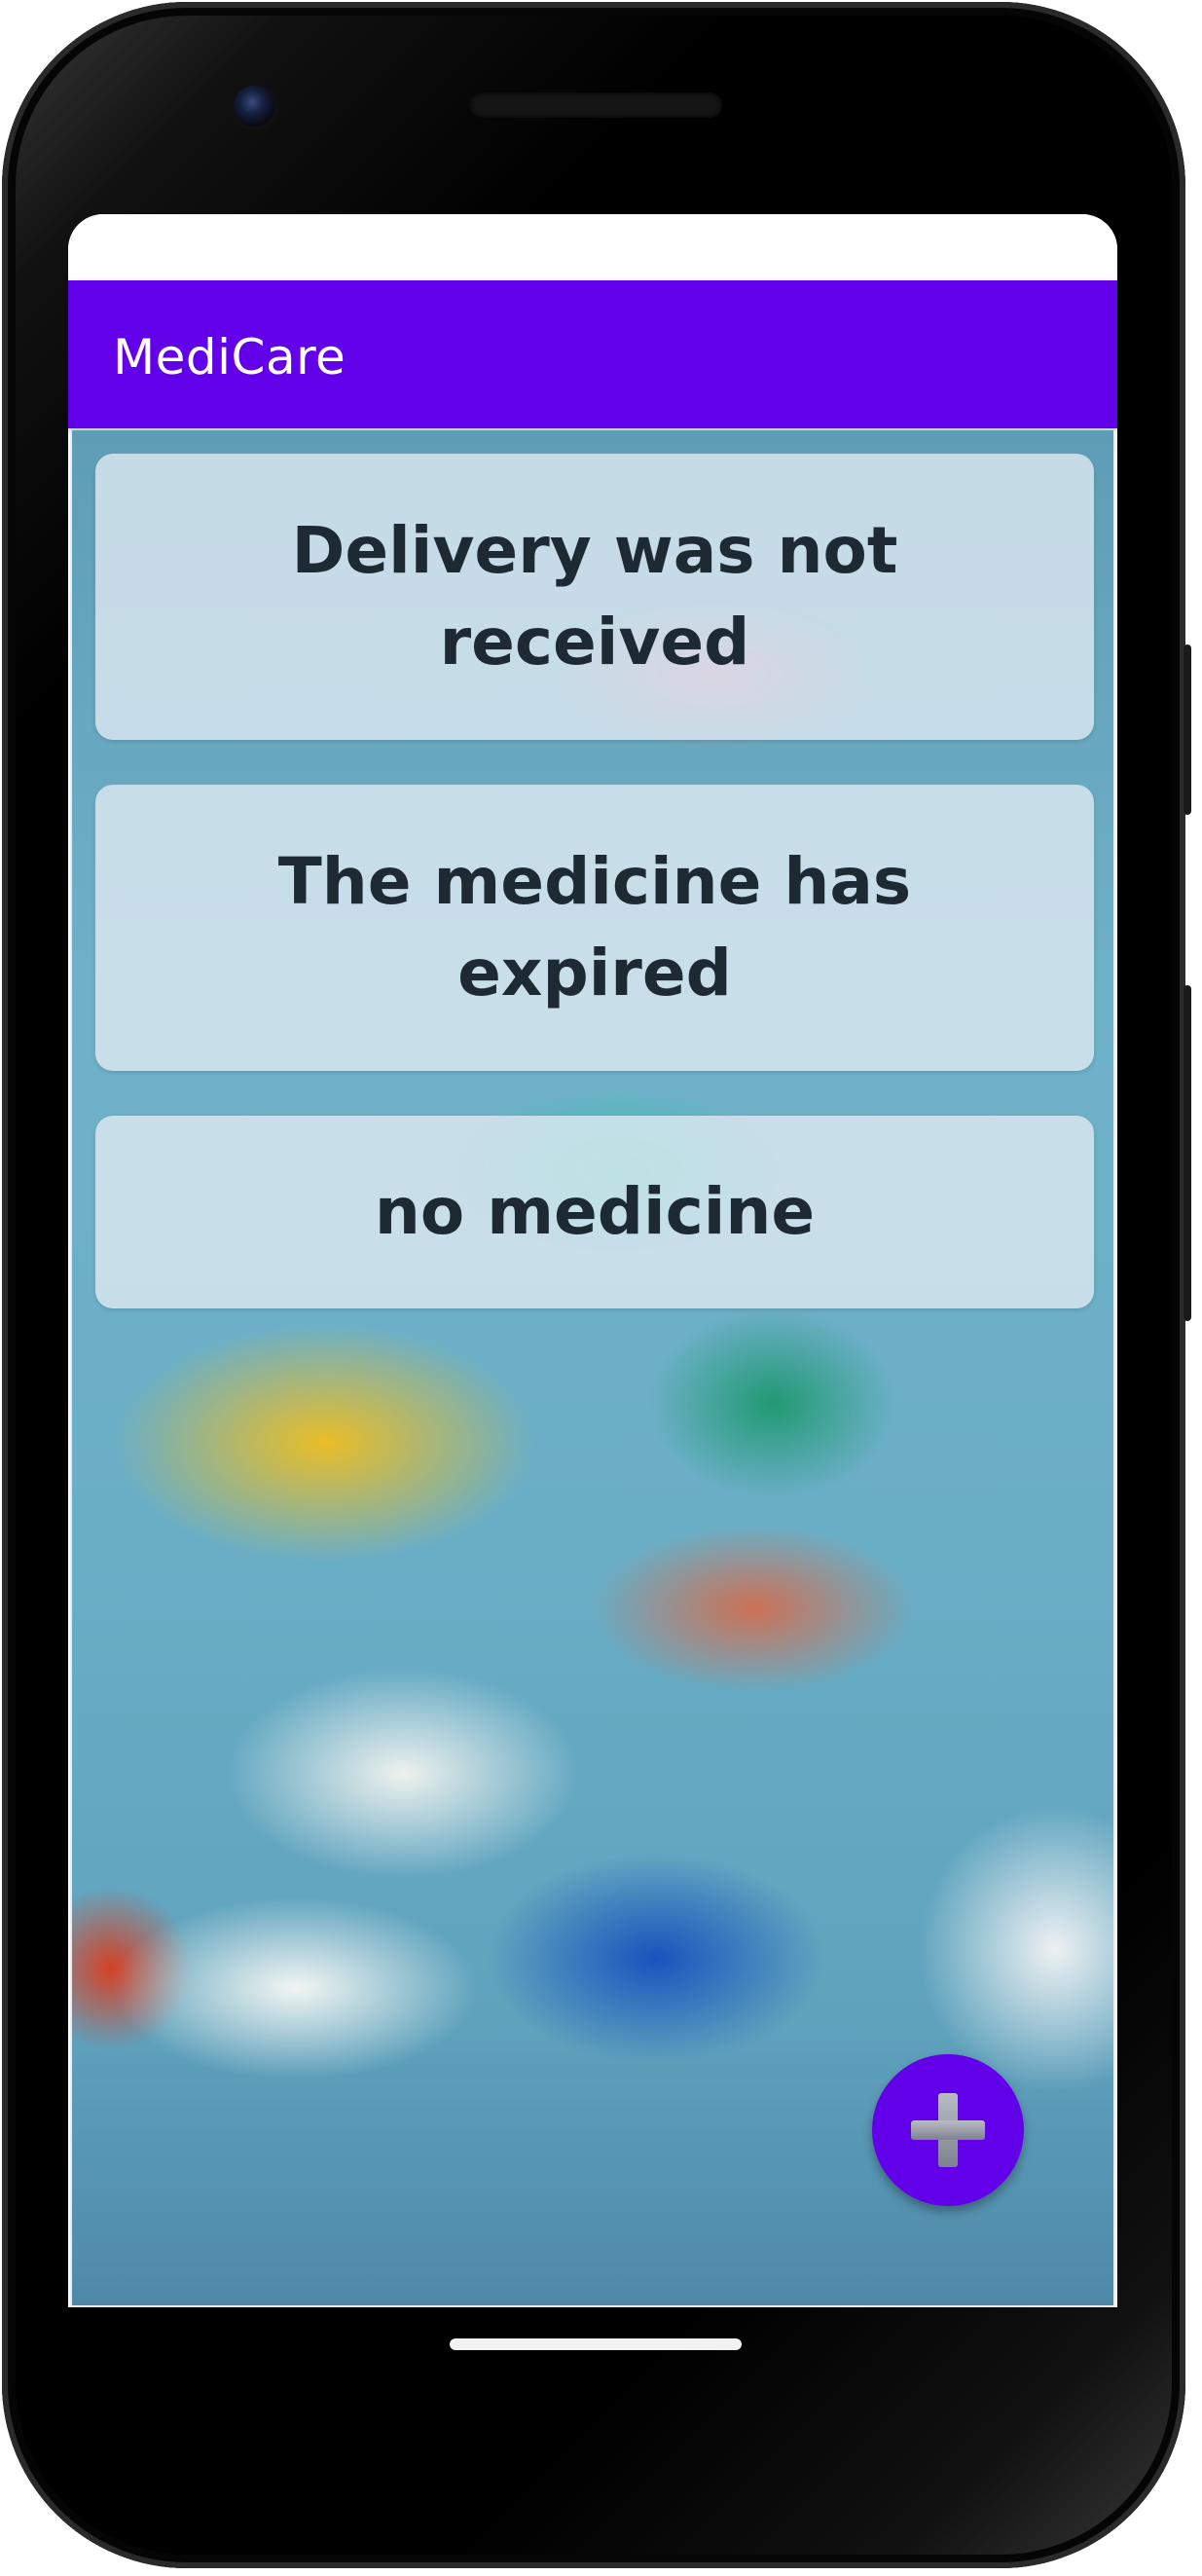  I want to click on complaint-card-delivery-not-received: Delivery was not received, so click(594, 597).